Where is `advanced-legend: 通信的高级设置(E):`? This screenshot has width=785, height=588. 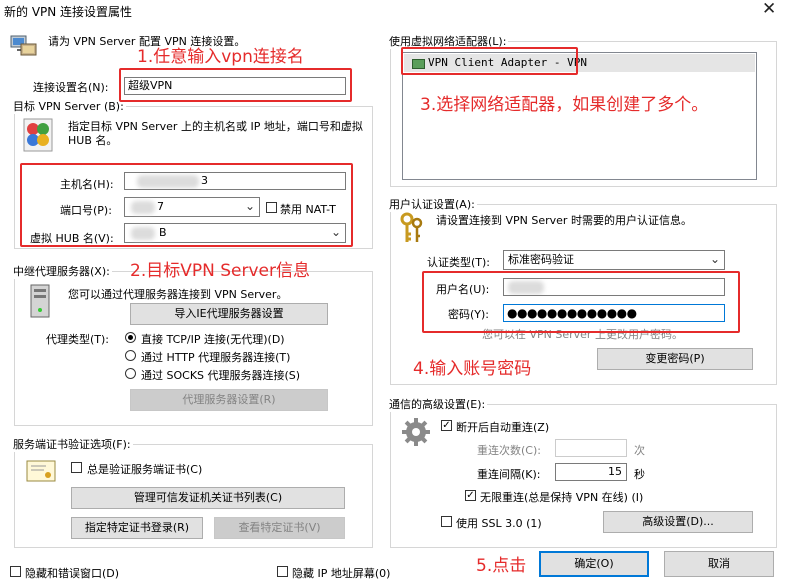 advanced-legend: 通信的高级设置(E): is located at coordinates (437, 404).